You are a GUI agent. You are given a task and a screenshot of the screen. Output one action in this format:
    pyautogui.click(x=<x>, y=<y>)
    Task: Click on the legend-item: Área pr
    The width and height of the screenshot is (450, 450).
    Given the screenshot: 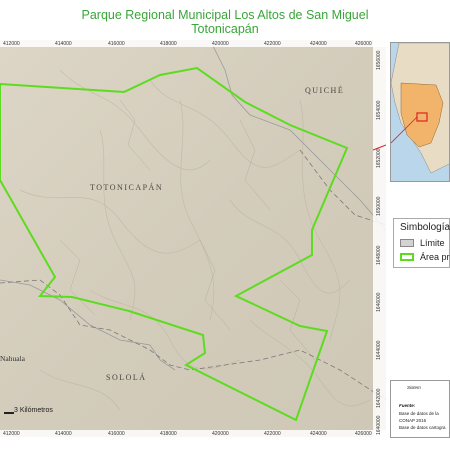 What is the action you would take?
    pyautogui.click(x=424, y=258)
    